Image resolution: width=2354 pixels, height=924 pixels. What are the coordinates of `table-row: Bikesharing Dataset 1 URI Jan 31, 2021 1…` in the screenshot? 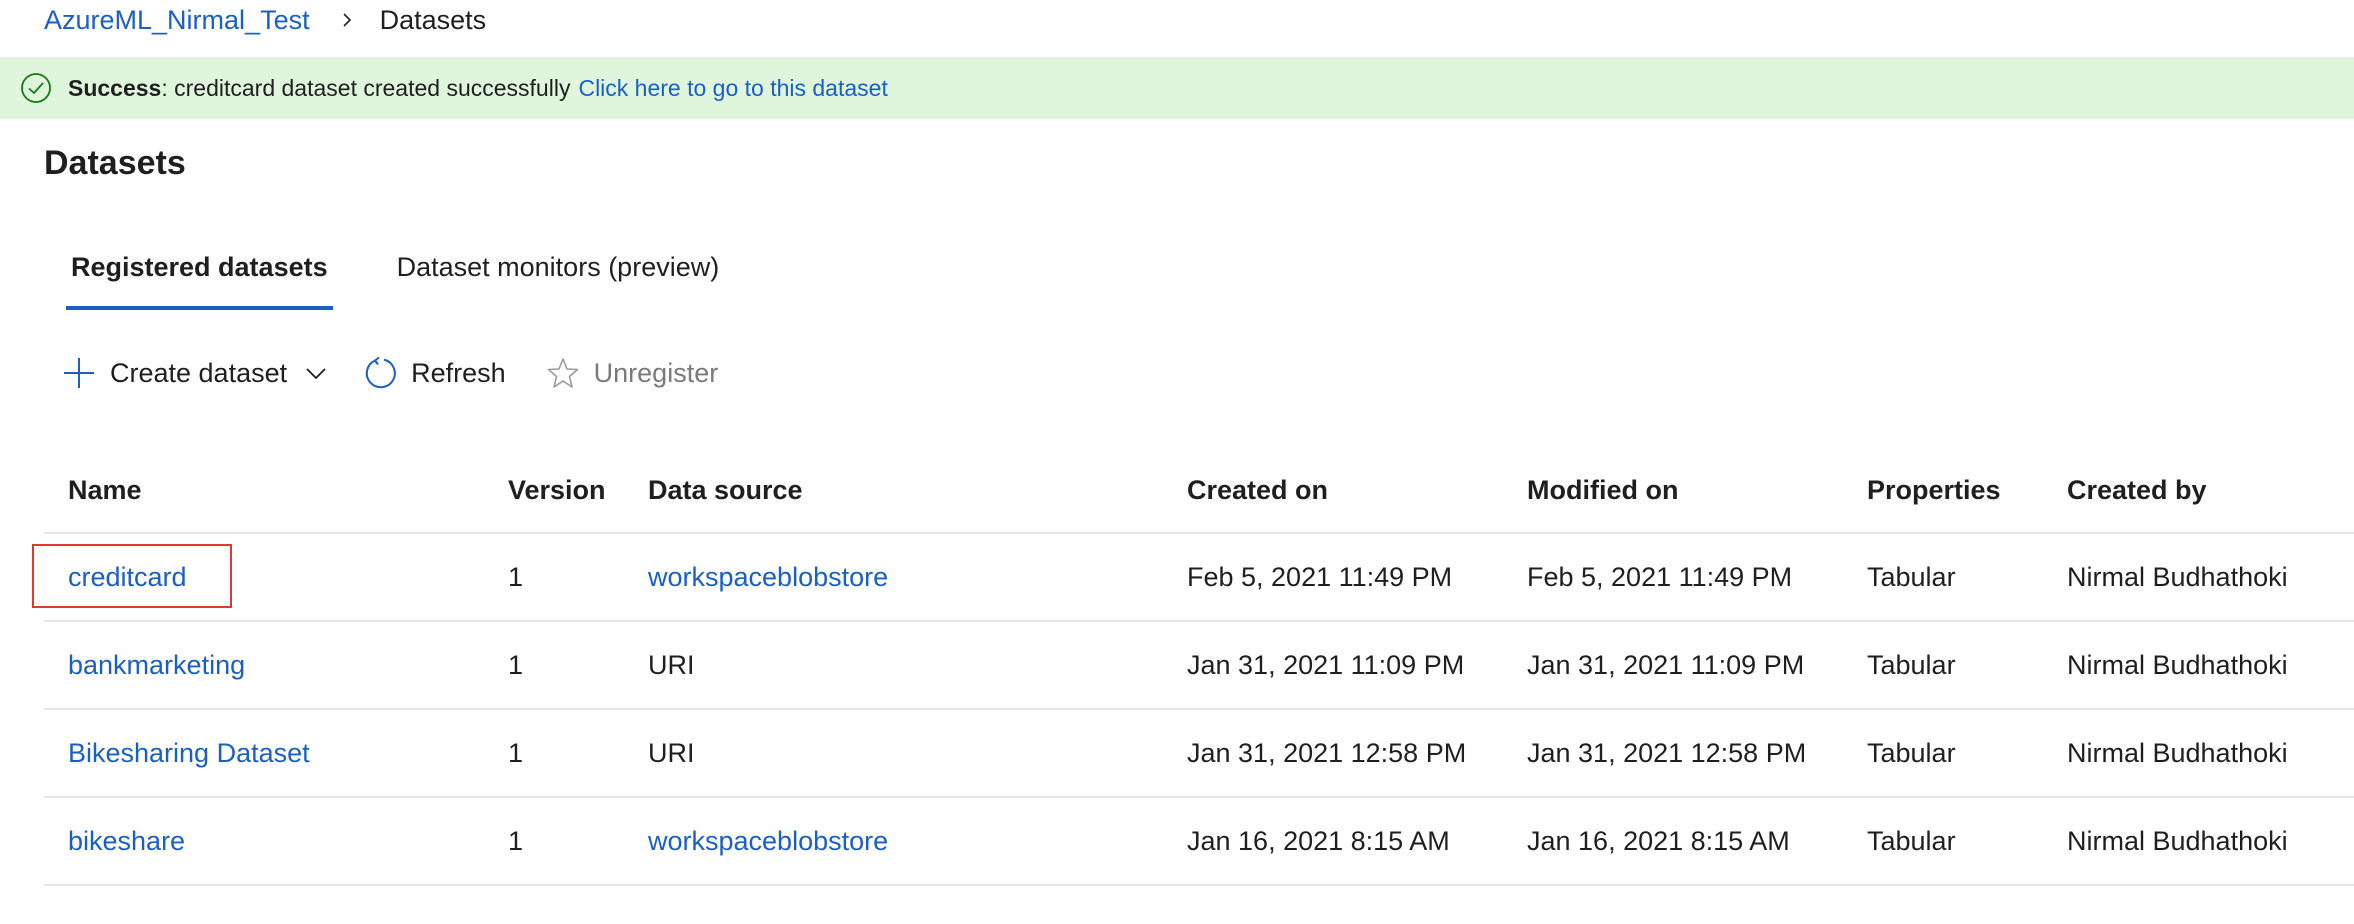 It's located at (1199, 754).